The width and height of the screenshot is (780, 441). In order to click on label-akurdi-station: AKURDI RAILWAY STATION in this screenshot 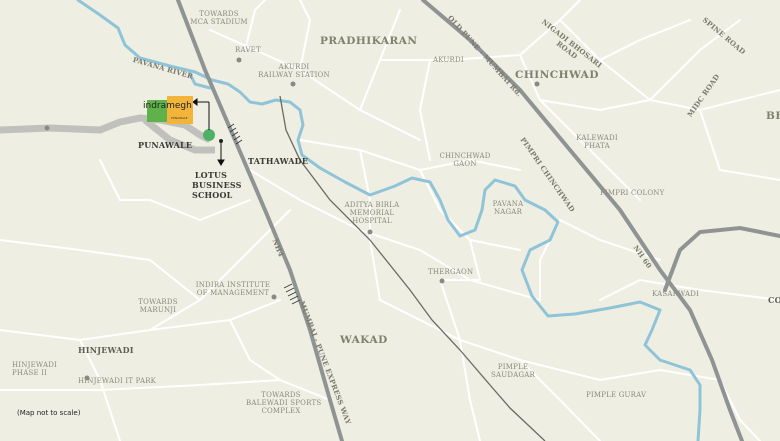, I will do `click(294, 71)`.